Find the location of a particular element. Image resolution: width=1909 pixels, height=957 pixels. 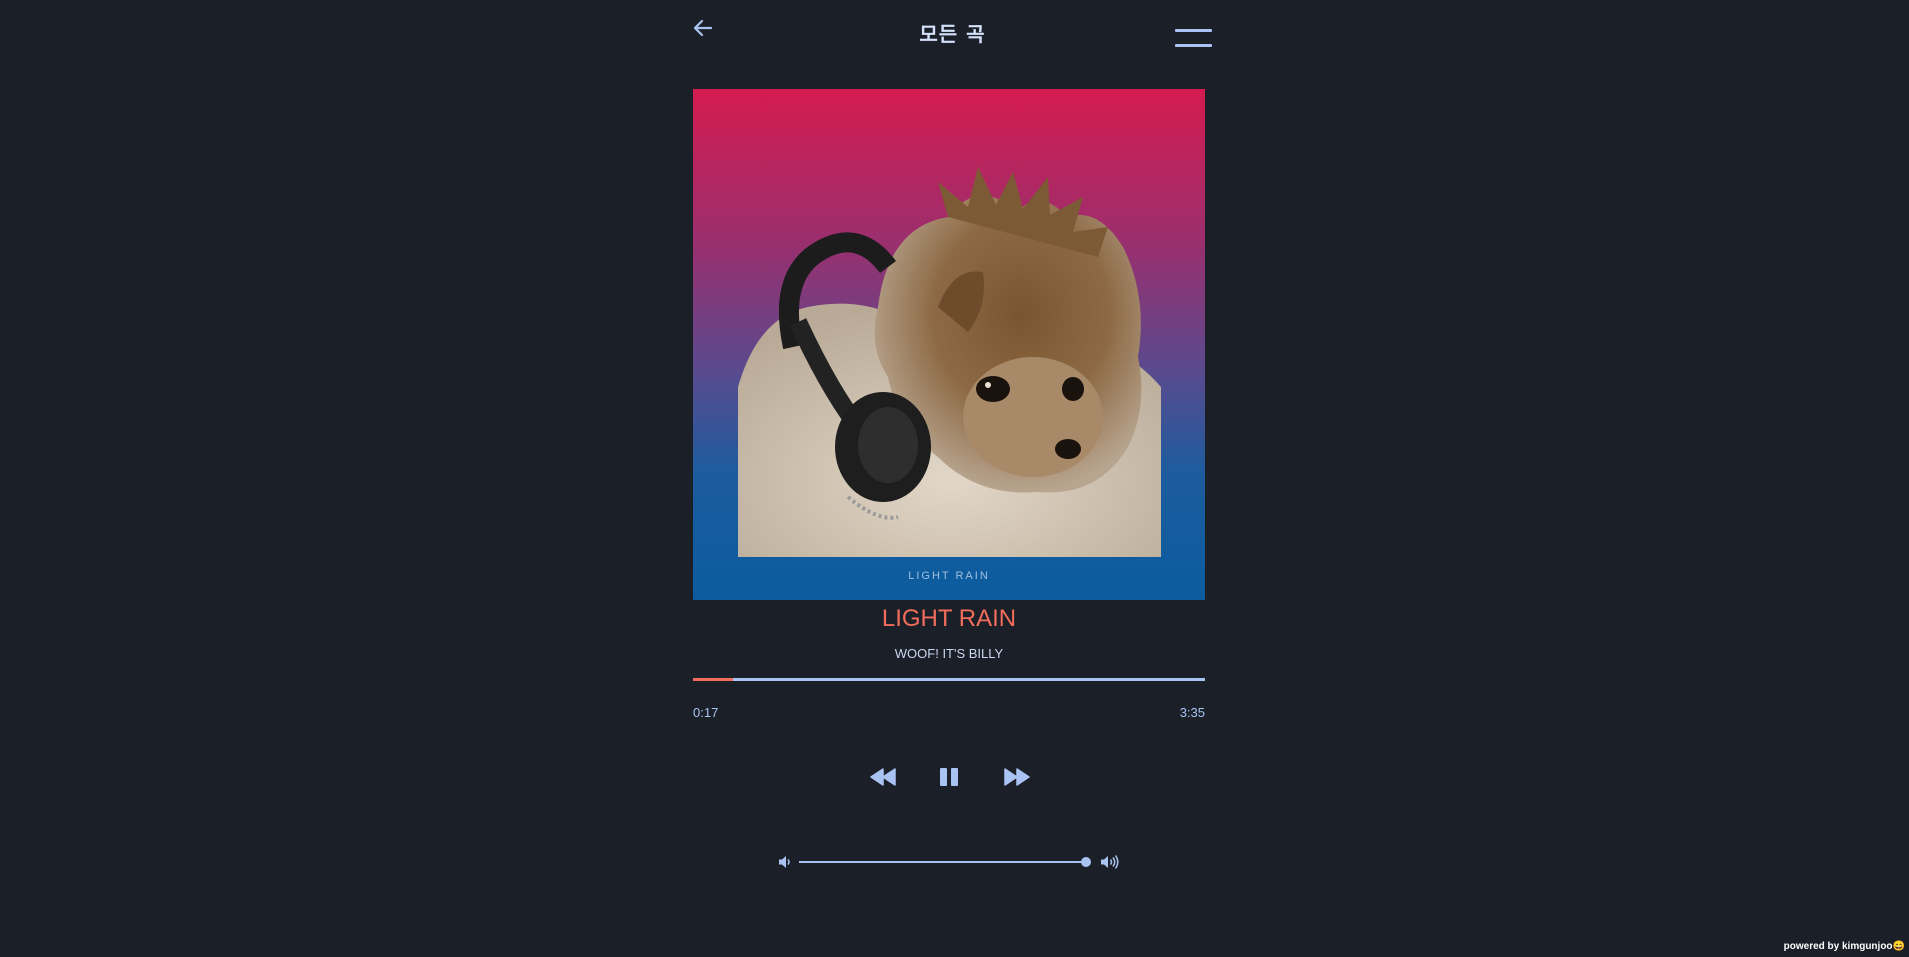

page-title: 모든 곡 is located at coordinates (952, 34).